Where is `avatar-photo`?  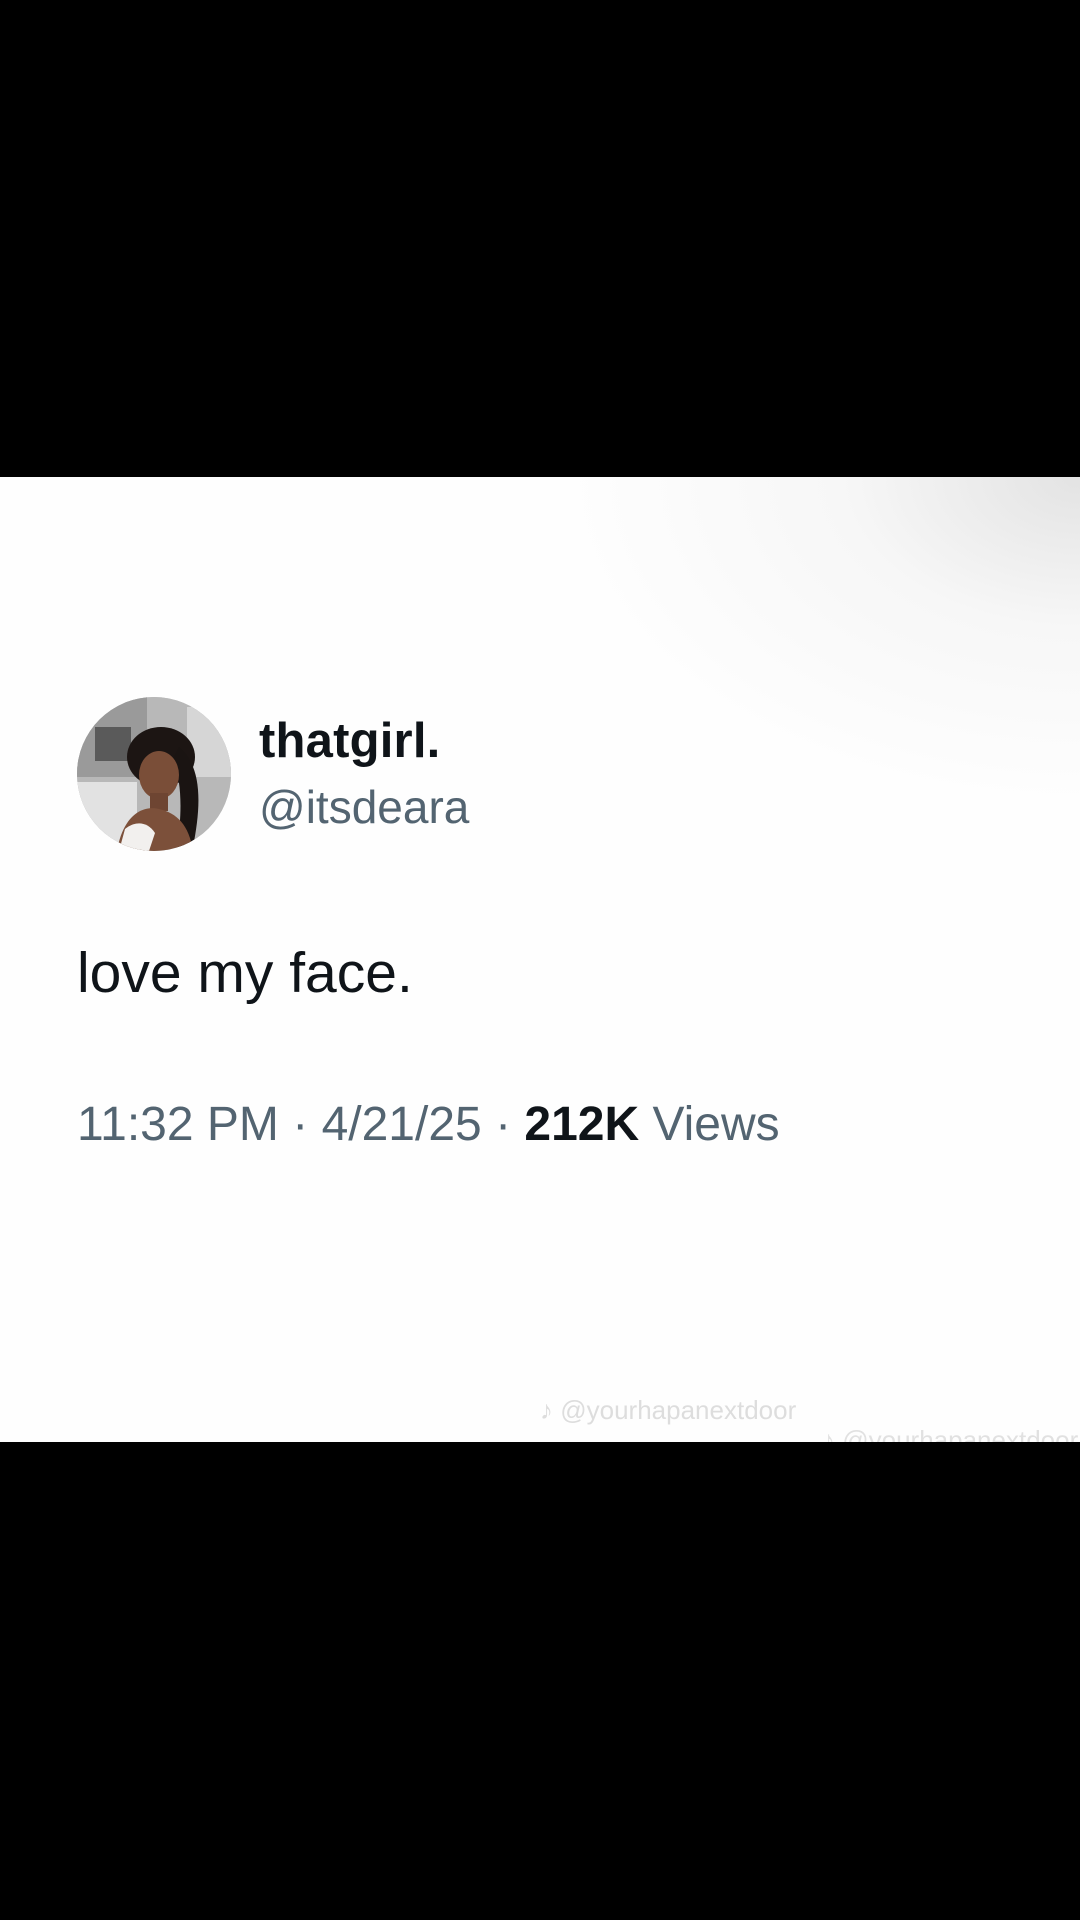
avatar-photo is located at coordinates (154, 774).